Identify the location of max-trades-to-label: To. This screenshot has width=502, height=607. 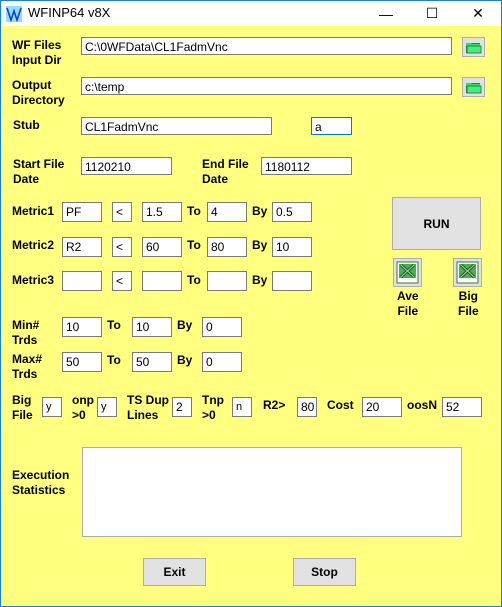
(114, 360).